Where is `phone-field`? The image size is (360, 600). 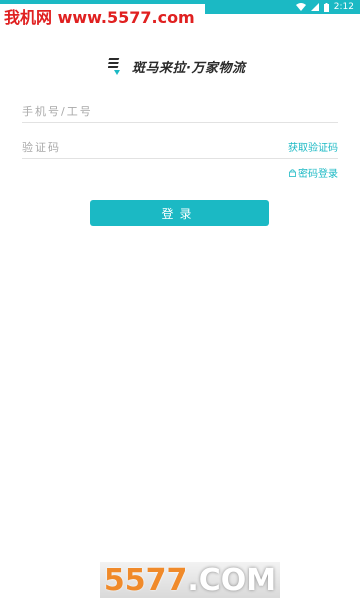 phone-field is located at coordinates (180, 111).